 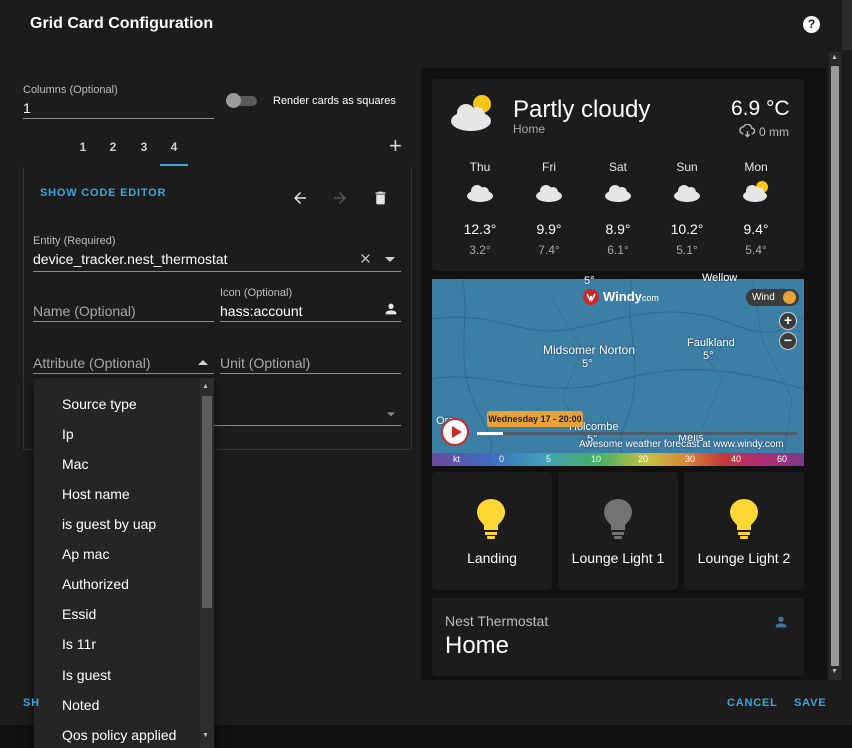 I want to click on scale-label: 40, so click(x=736, y=459).